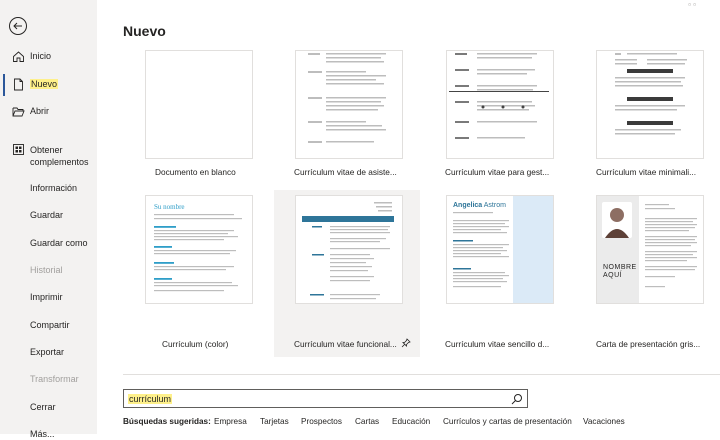 Image resolution: width=720 pixels, height=440 pixels. What do you see at coordinates (41, 56) in the screenshot?
I see `nav-inicio-label: Inicio` at bounding box center [41, 56].